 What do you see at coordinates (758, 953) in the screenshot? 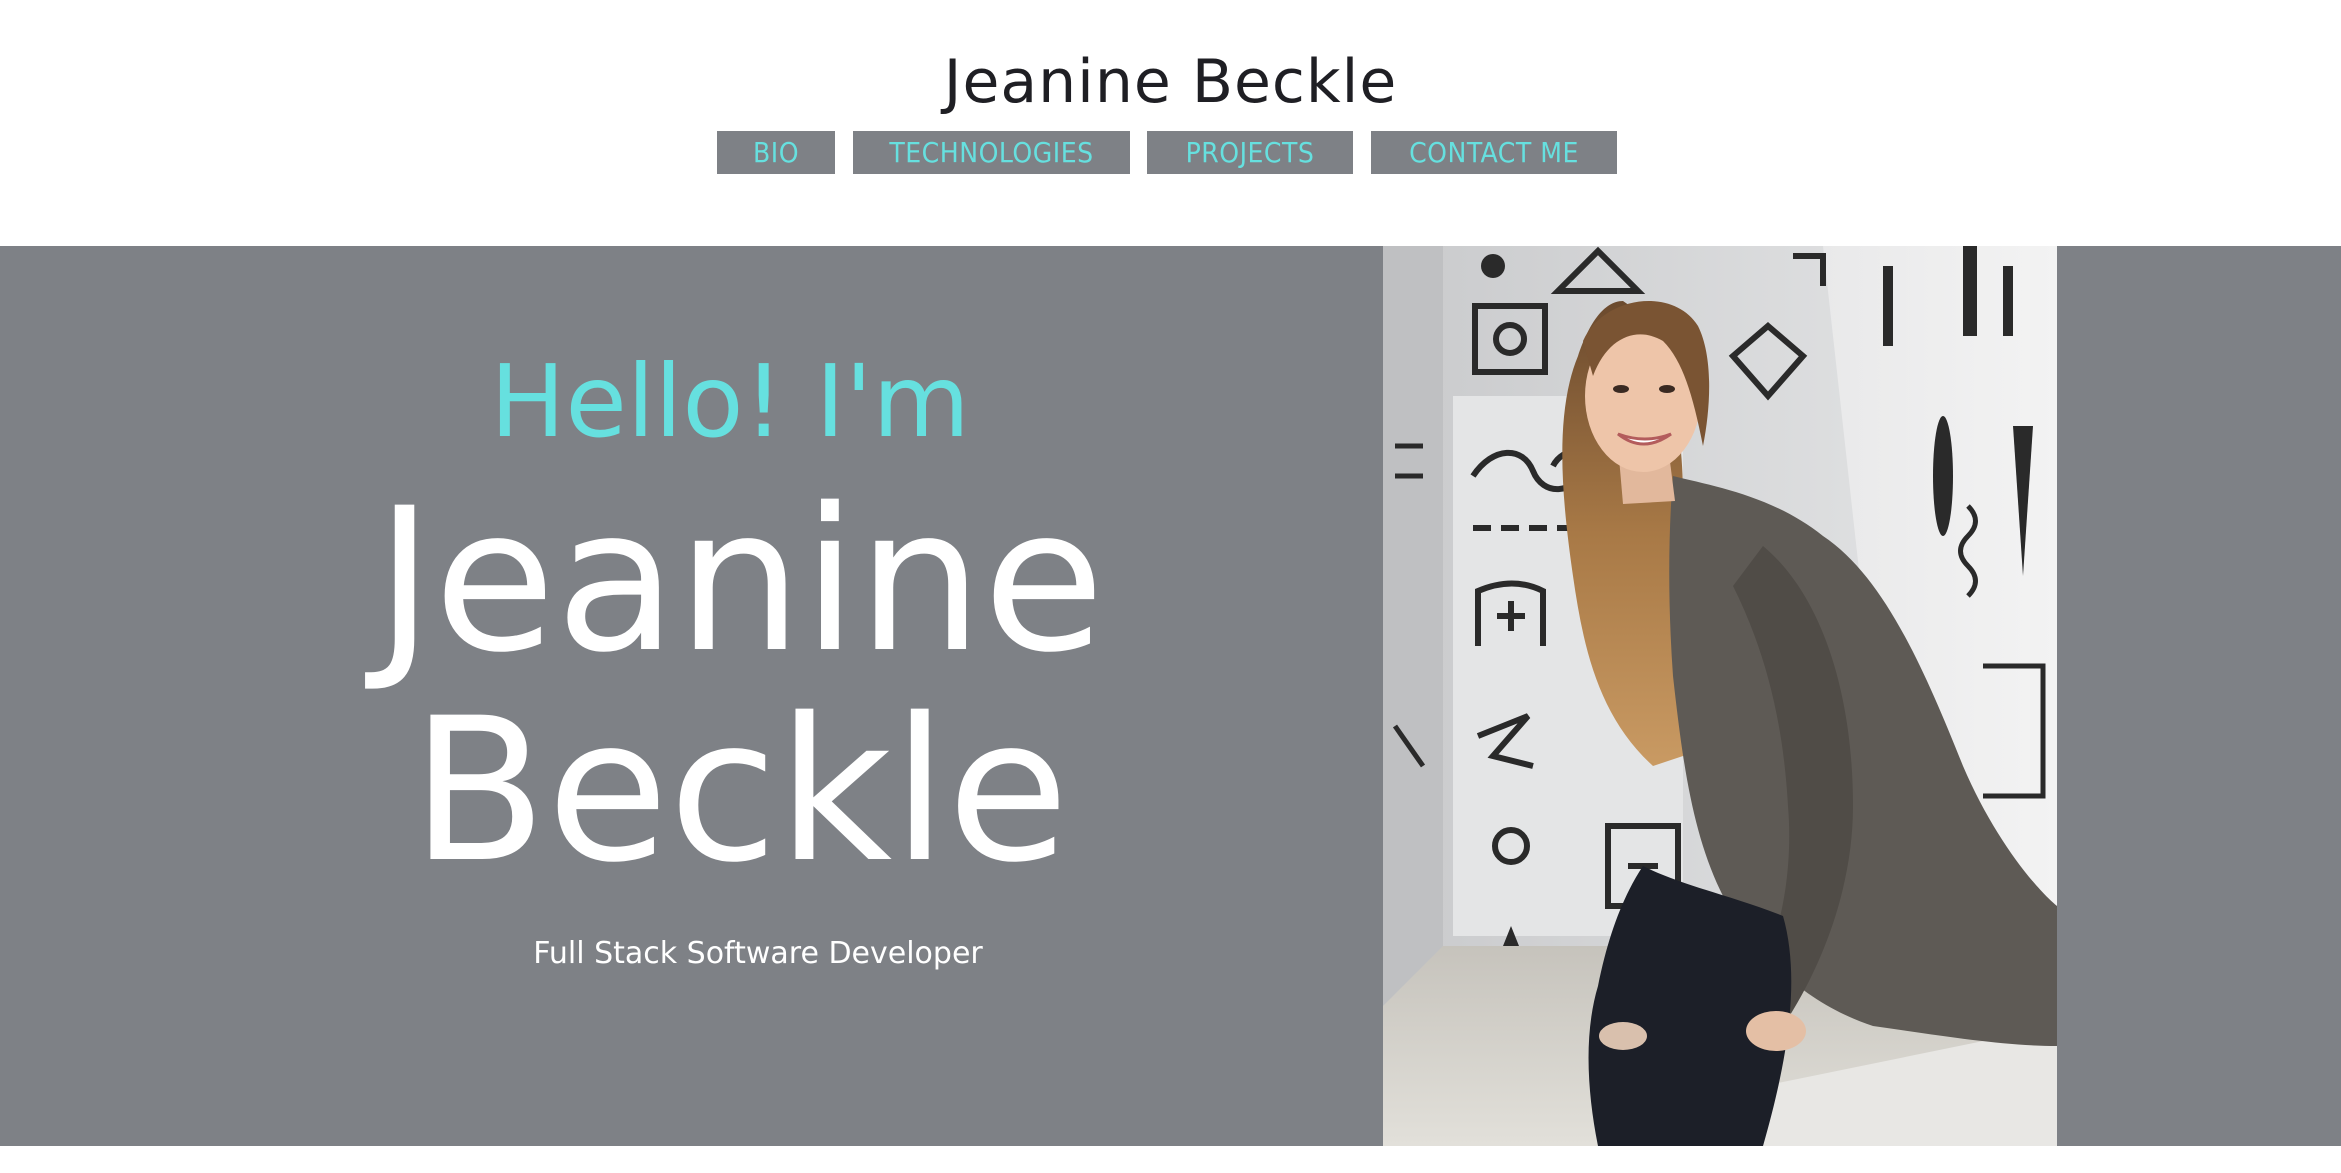
I see `hero-subtitle: Full Stack Software Developer` at bounding box center [758, 953].